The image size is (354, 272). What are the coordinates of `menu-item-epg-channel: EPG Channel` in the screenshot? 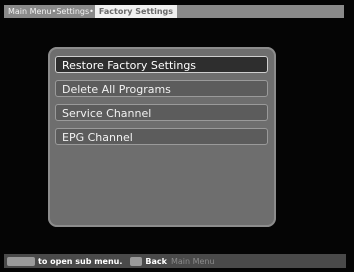 It's located at (161, 136).